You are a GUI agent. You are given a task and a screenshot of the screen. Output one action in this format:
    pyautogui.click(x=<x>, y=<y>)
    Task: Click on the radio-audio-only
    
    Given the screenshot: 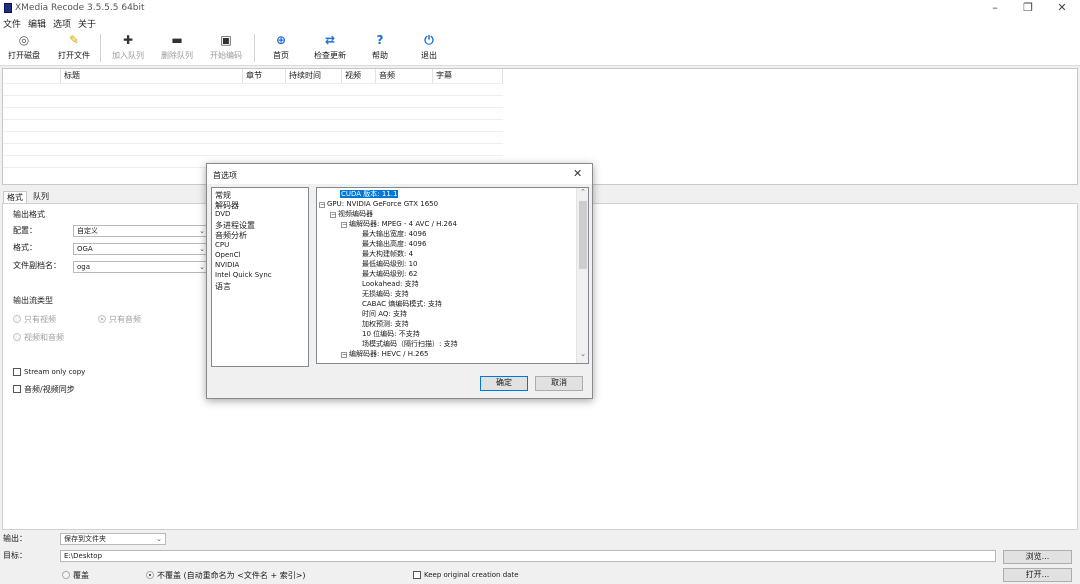 What is the action you would take?
    pyautogui.click(x=102, y=319)
    